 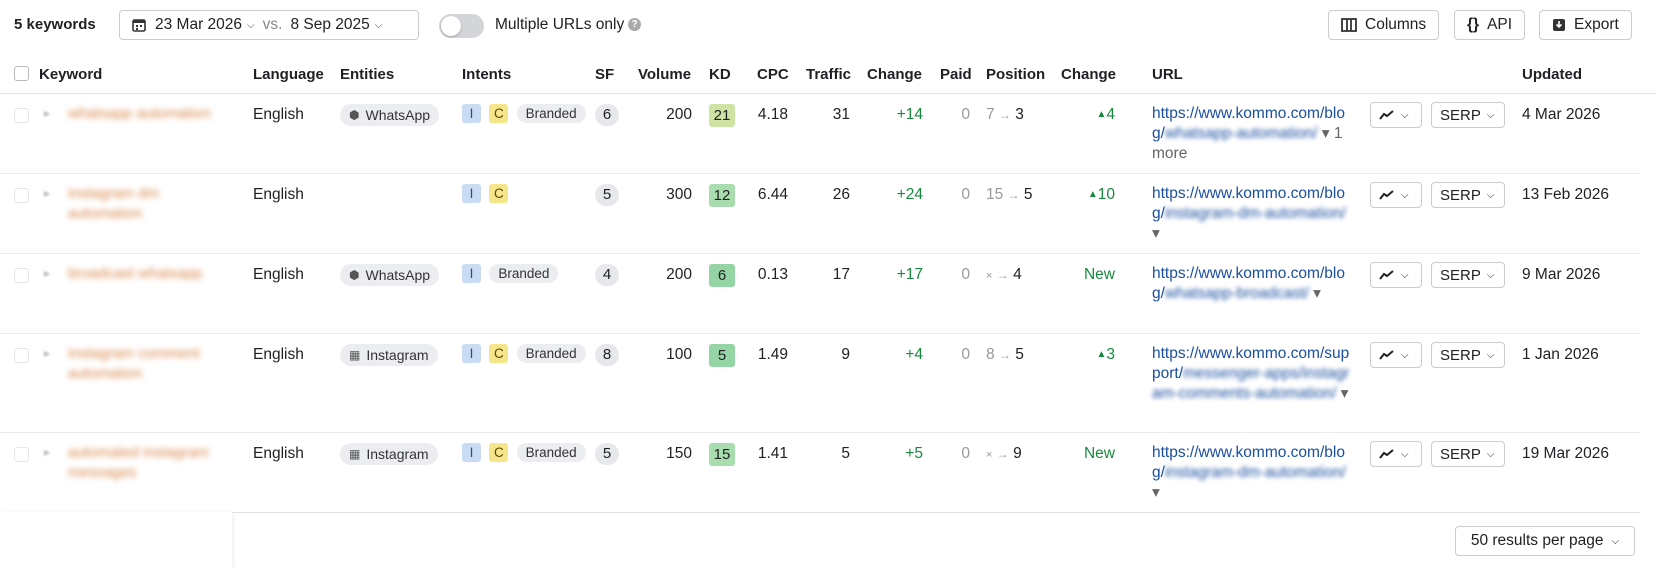 I want to click on intent-commercial: C, so click(x=499, y=353).